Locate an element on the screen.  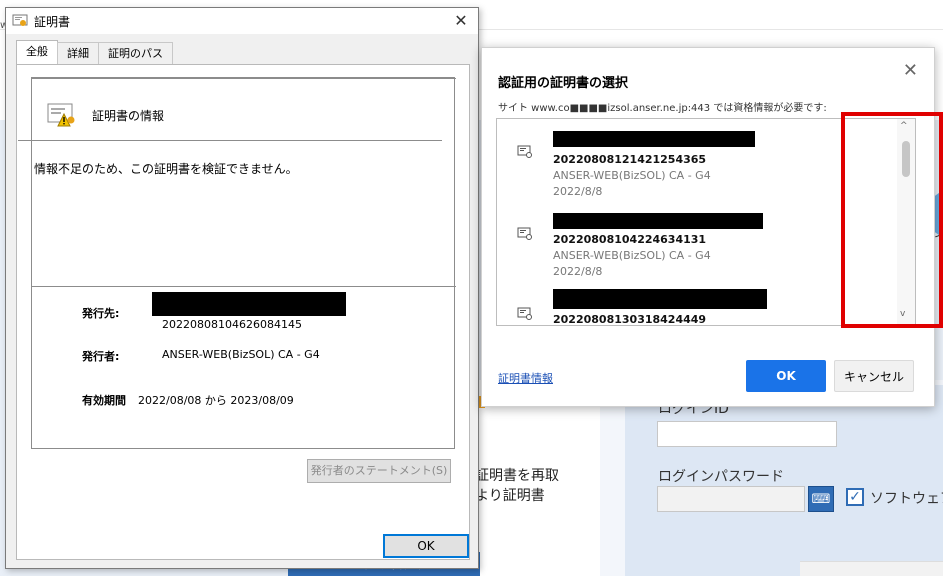
certificate-warning-icon is located at coordinates (61, 115).